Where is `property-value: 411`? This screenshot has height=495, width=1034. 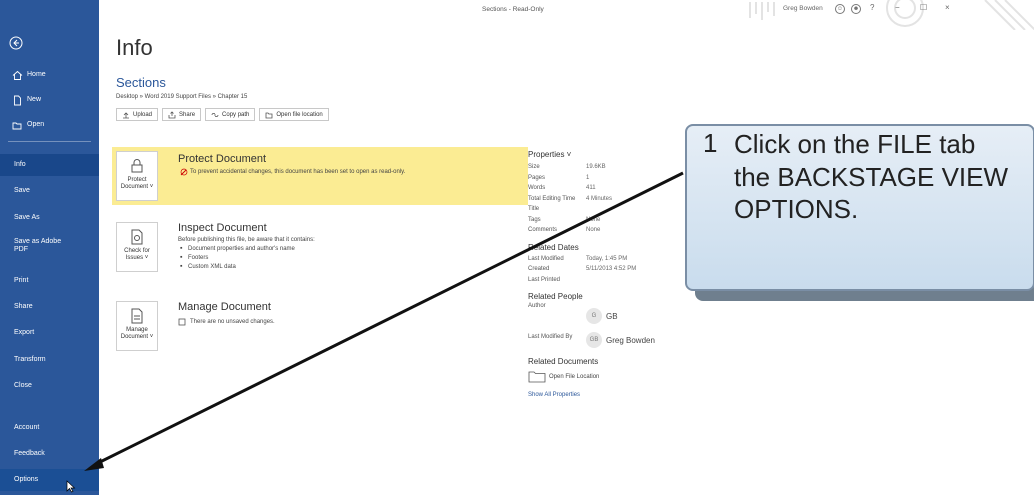 property-value: 411 is located at coordinates (591, 188).